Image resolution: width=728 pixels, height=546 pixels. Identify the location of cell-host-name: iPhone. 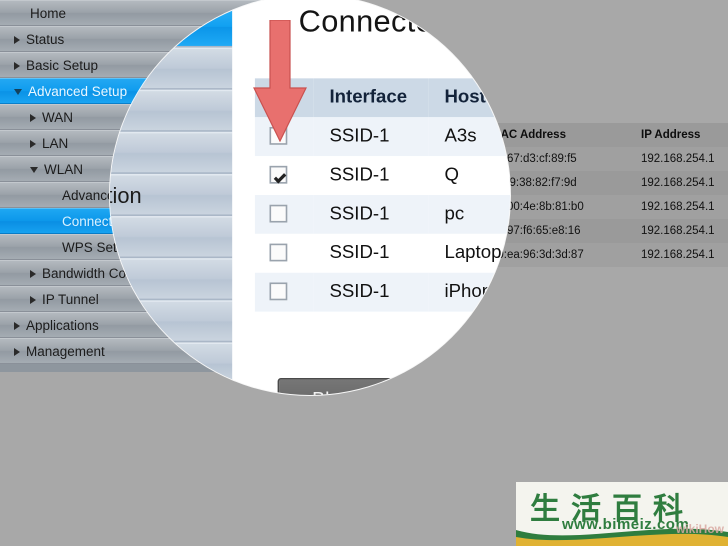
(469, 292).